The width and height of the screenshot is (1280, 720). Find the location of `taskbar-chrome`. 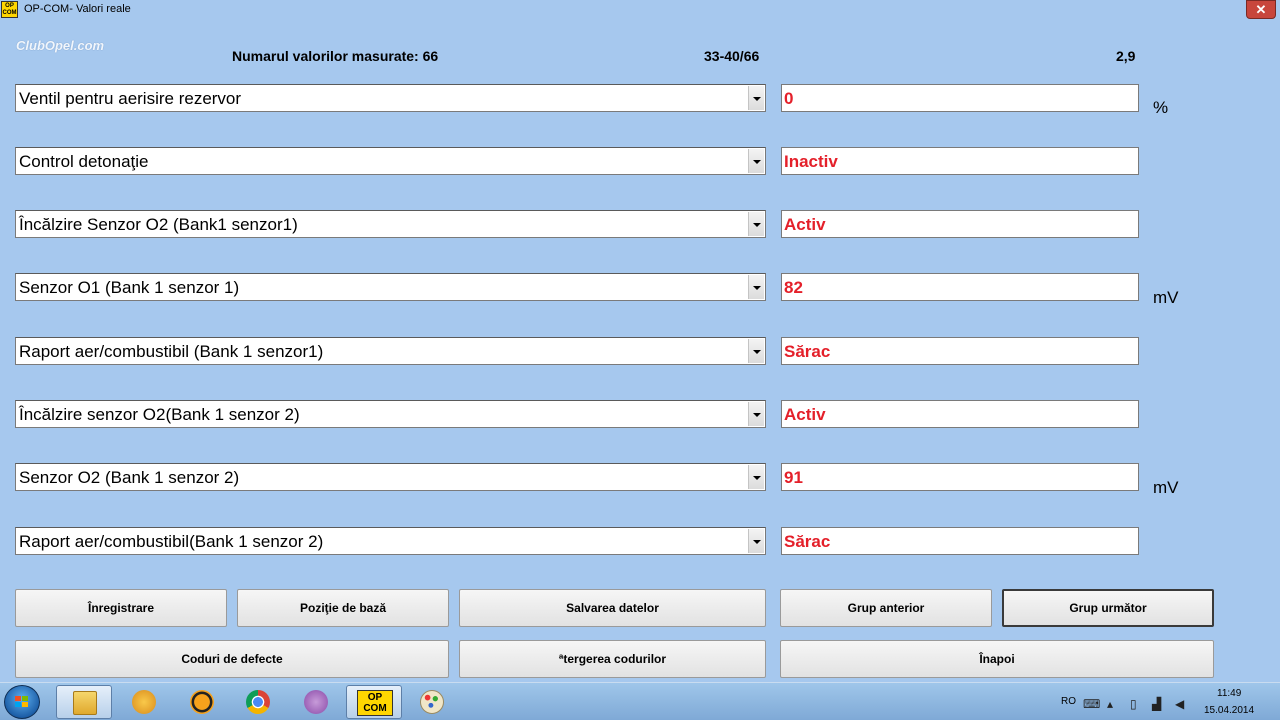

taskbar-chrome is located at coordinates (258, 702).